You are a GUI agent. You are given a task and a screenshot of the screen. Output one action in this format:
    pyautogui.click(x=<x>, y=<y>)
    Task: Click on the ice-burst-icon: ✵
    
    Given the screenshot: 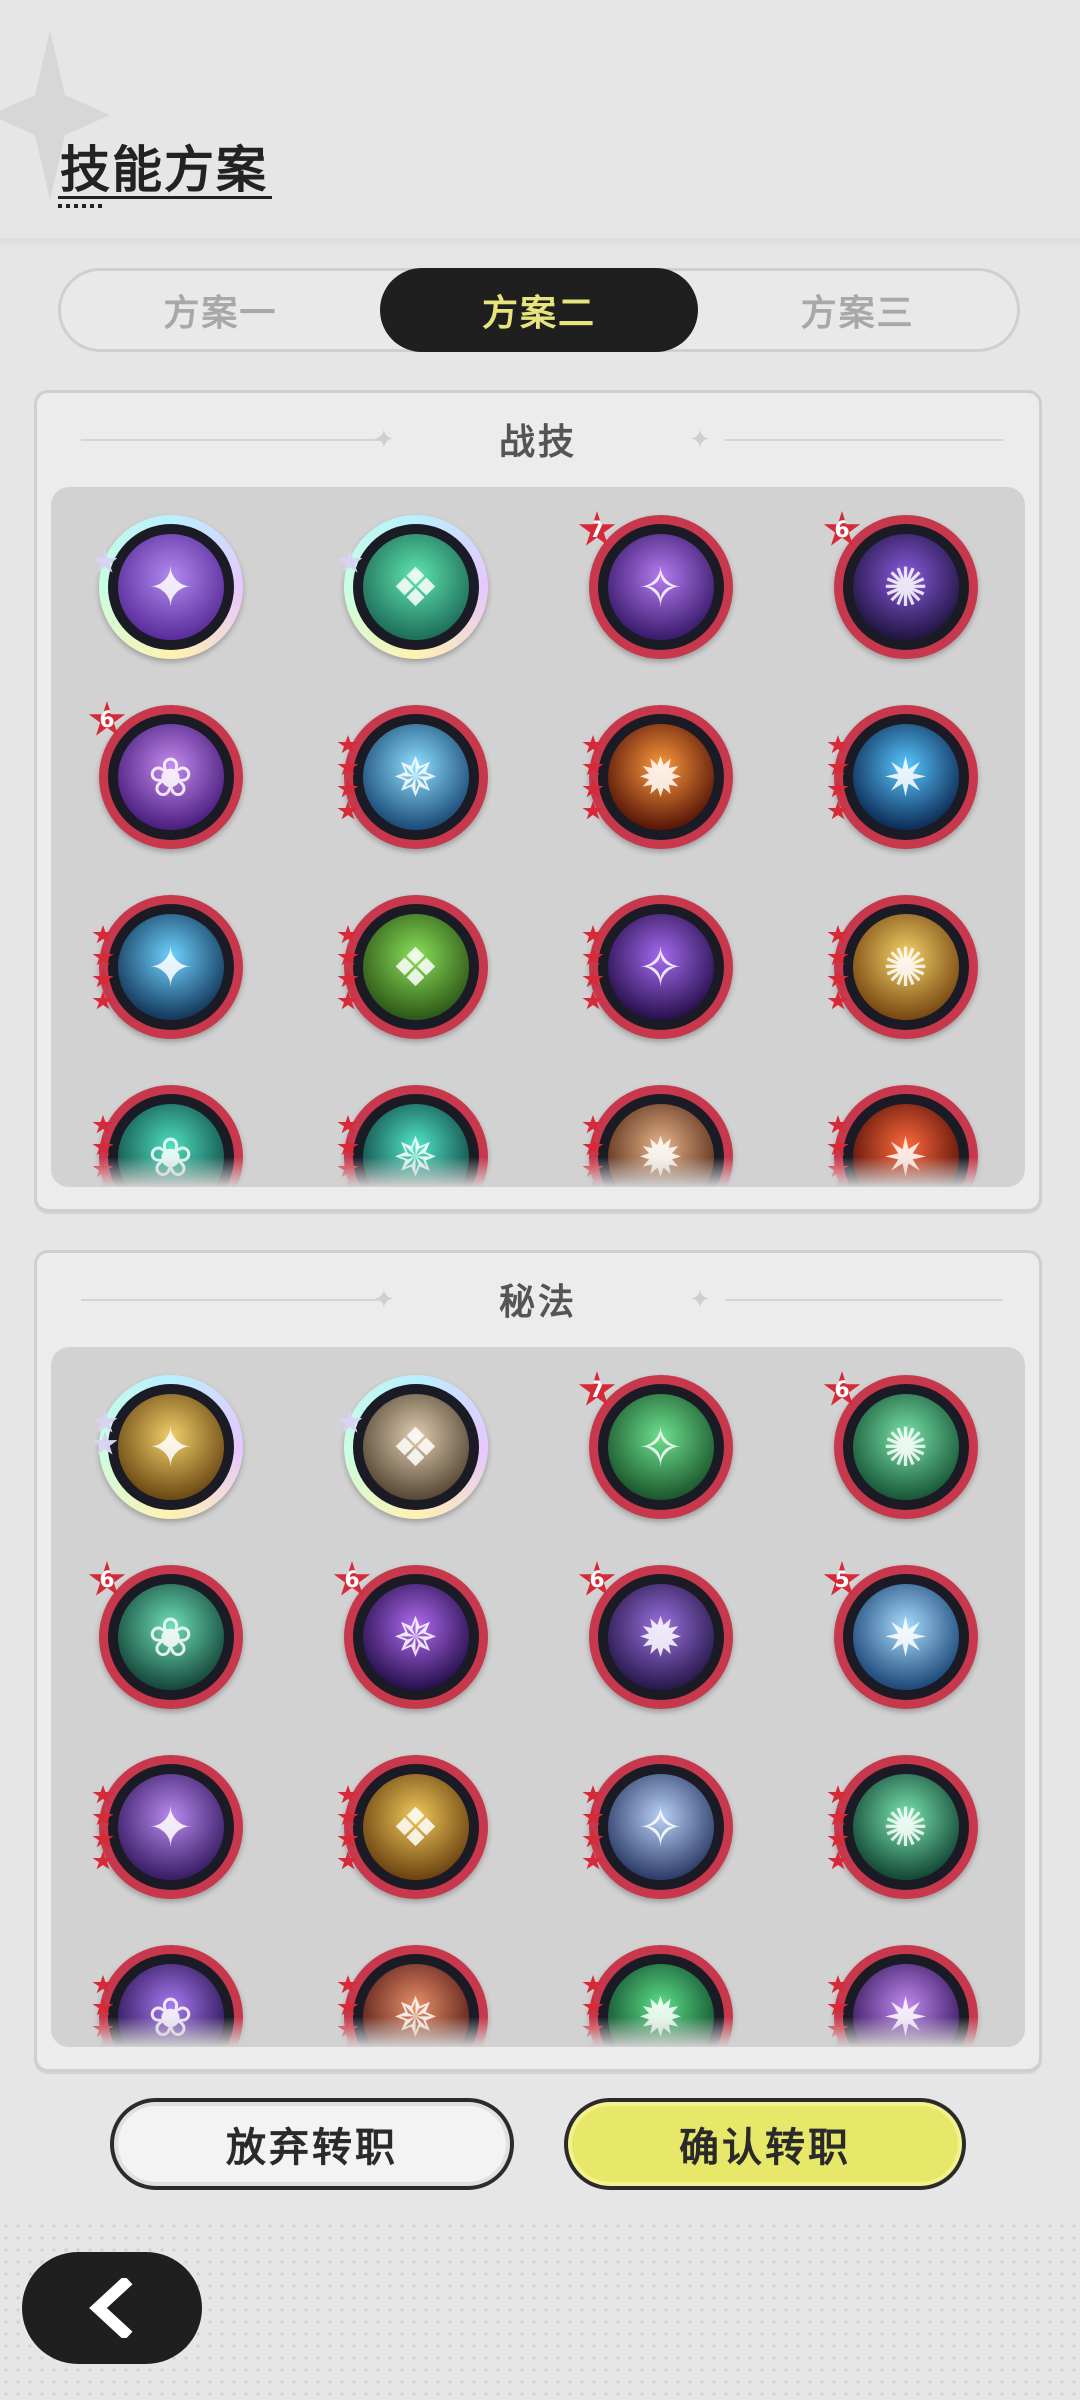 What is the action you would take?
    pyautogui.click(x=415, y=777)
    